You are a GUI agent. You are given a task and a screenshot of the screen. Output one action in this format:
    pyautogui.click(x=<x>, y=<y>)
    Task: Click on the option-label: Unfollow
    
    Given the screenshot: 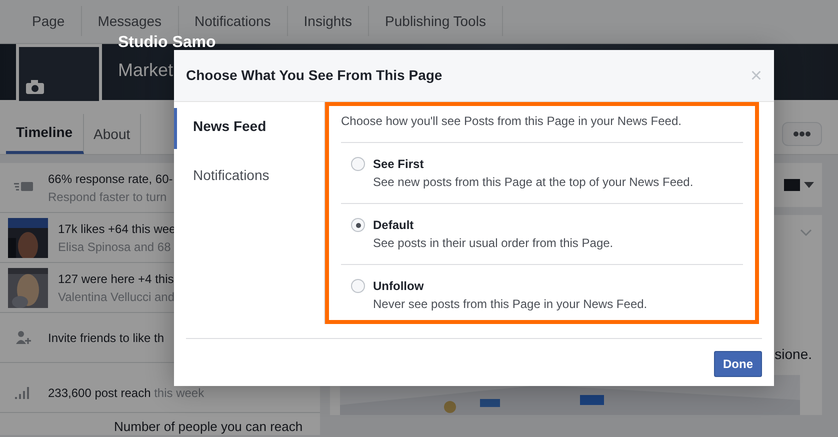 What is the action you would take?
    pyautogui.click(x=399, y=286)
    